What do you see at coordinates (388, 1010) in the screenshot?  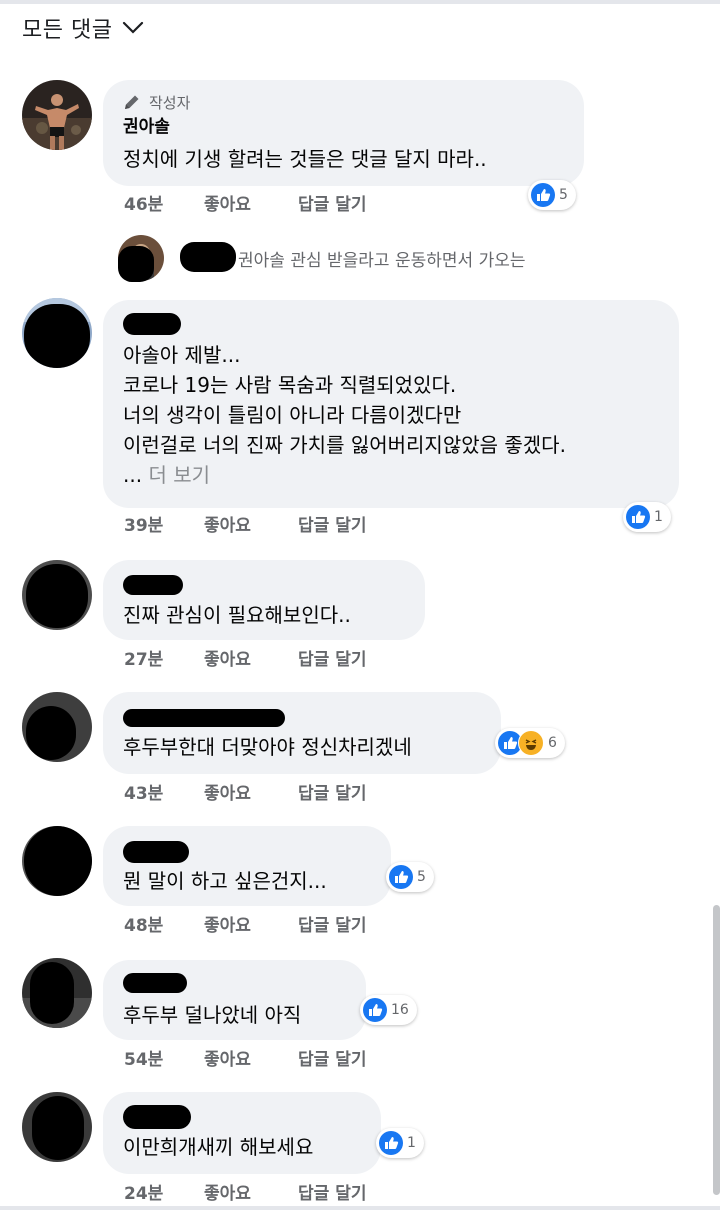 I see `reaction-summary: 16` at bounding box center [388, 1010].